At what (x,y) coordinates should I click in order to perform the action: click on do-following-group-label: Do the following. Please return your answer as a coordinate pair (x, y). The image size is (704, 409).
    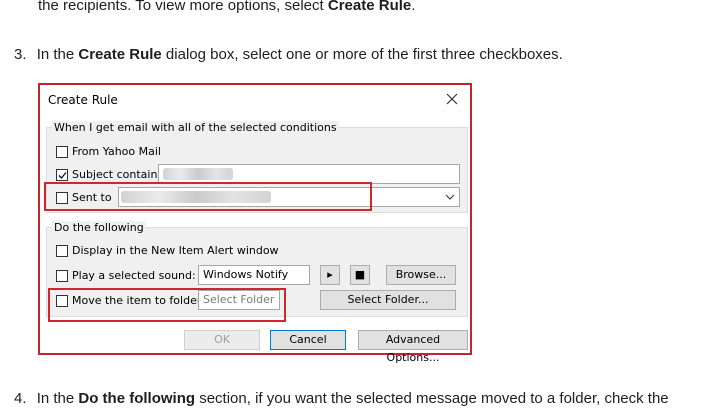
    Looking at the image, I should click on (99, 227).